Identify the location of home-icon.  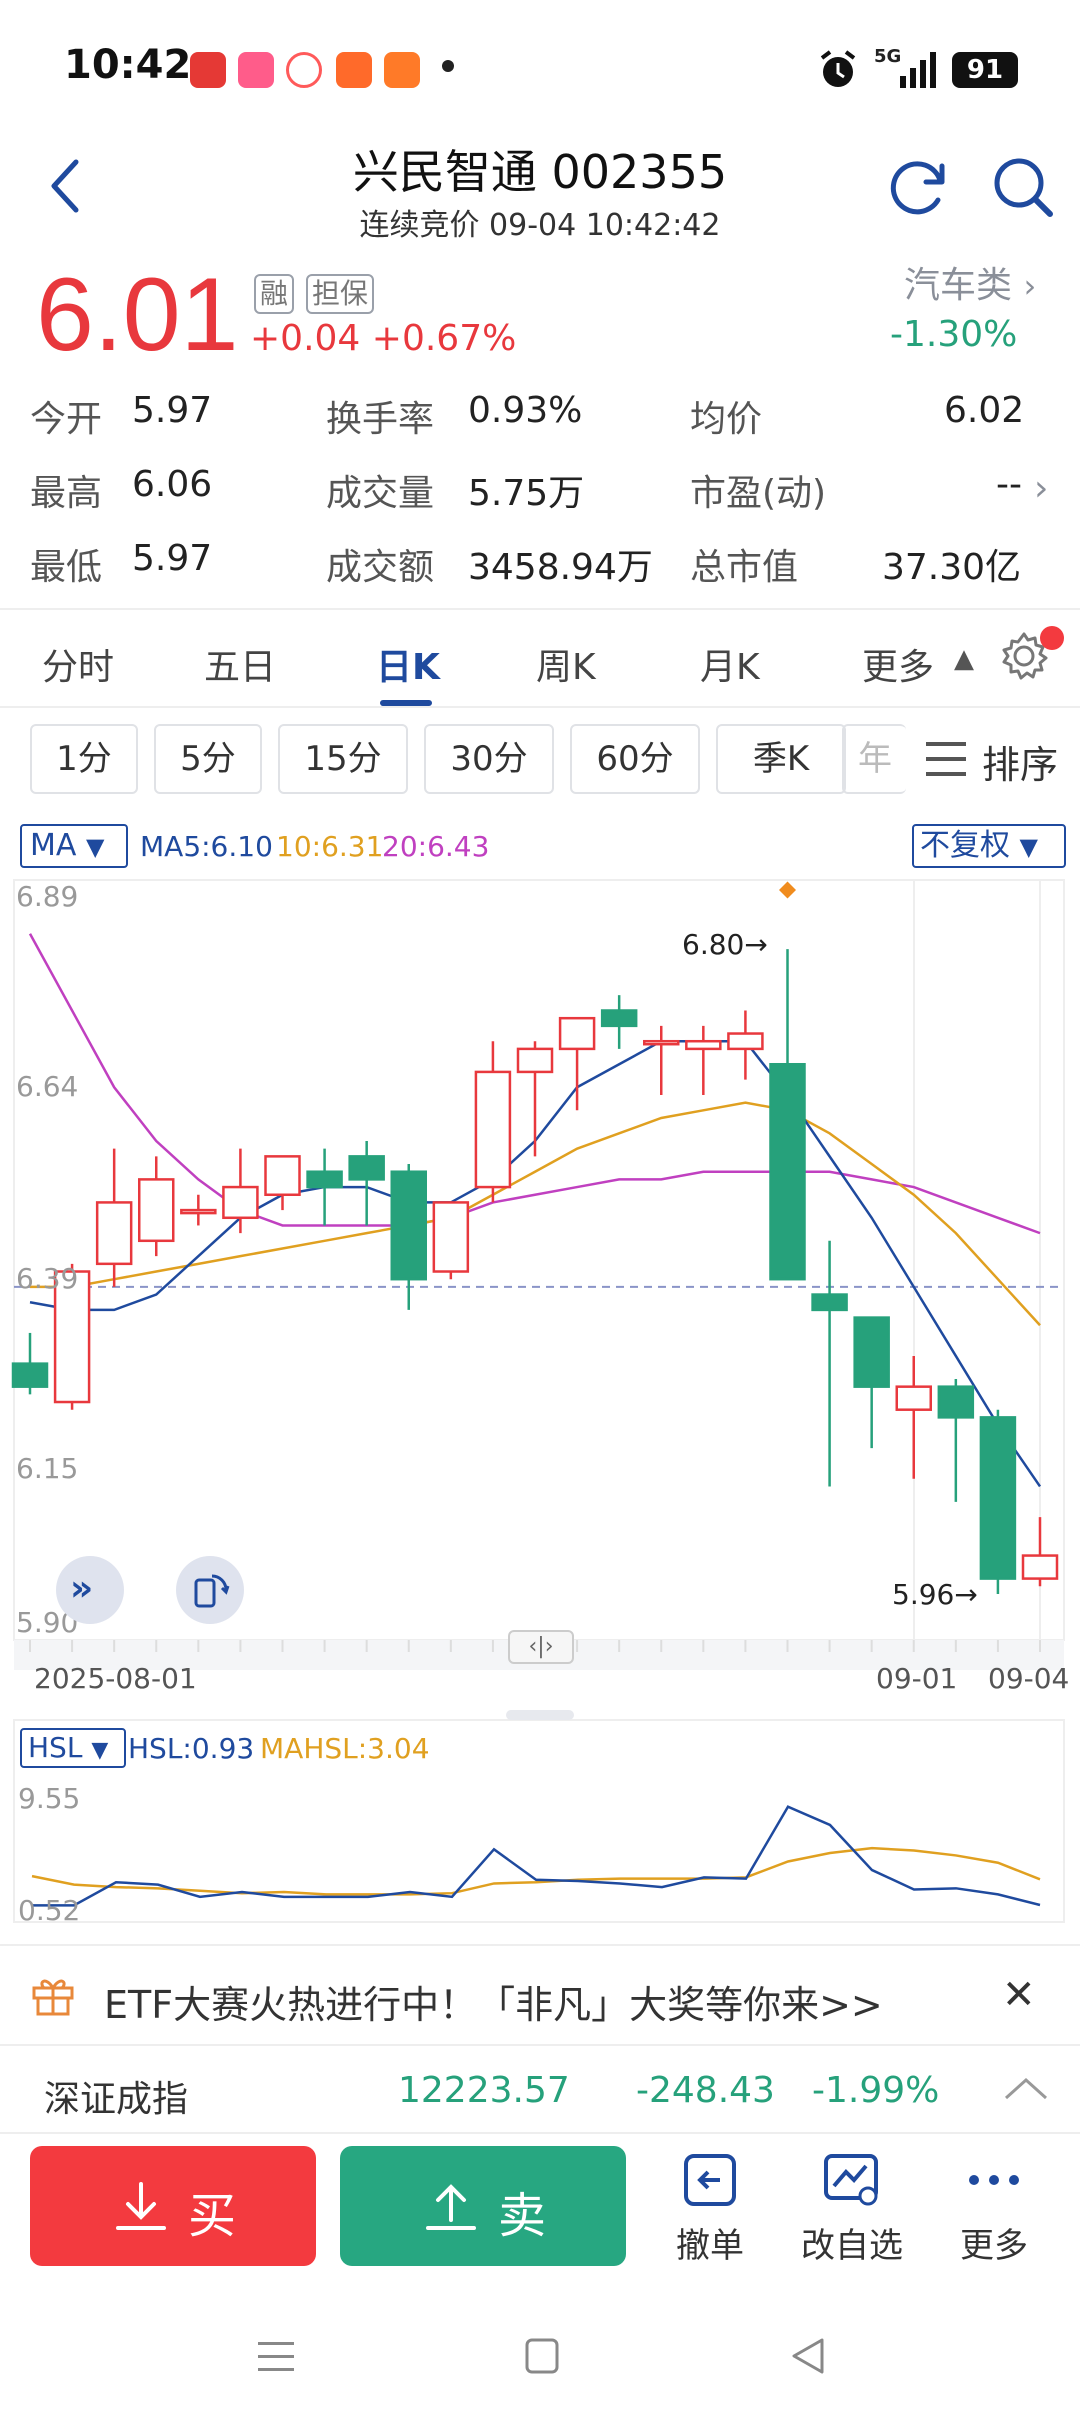
(542, 2356).